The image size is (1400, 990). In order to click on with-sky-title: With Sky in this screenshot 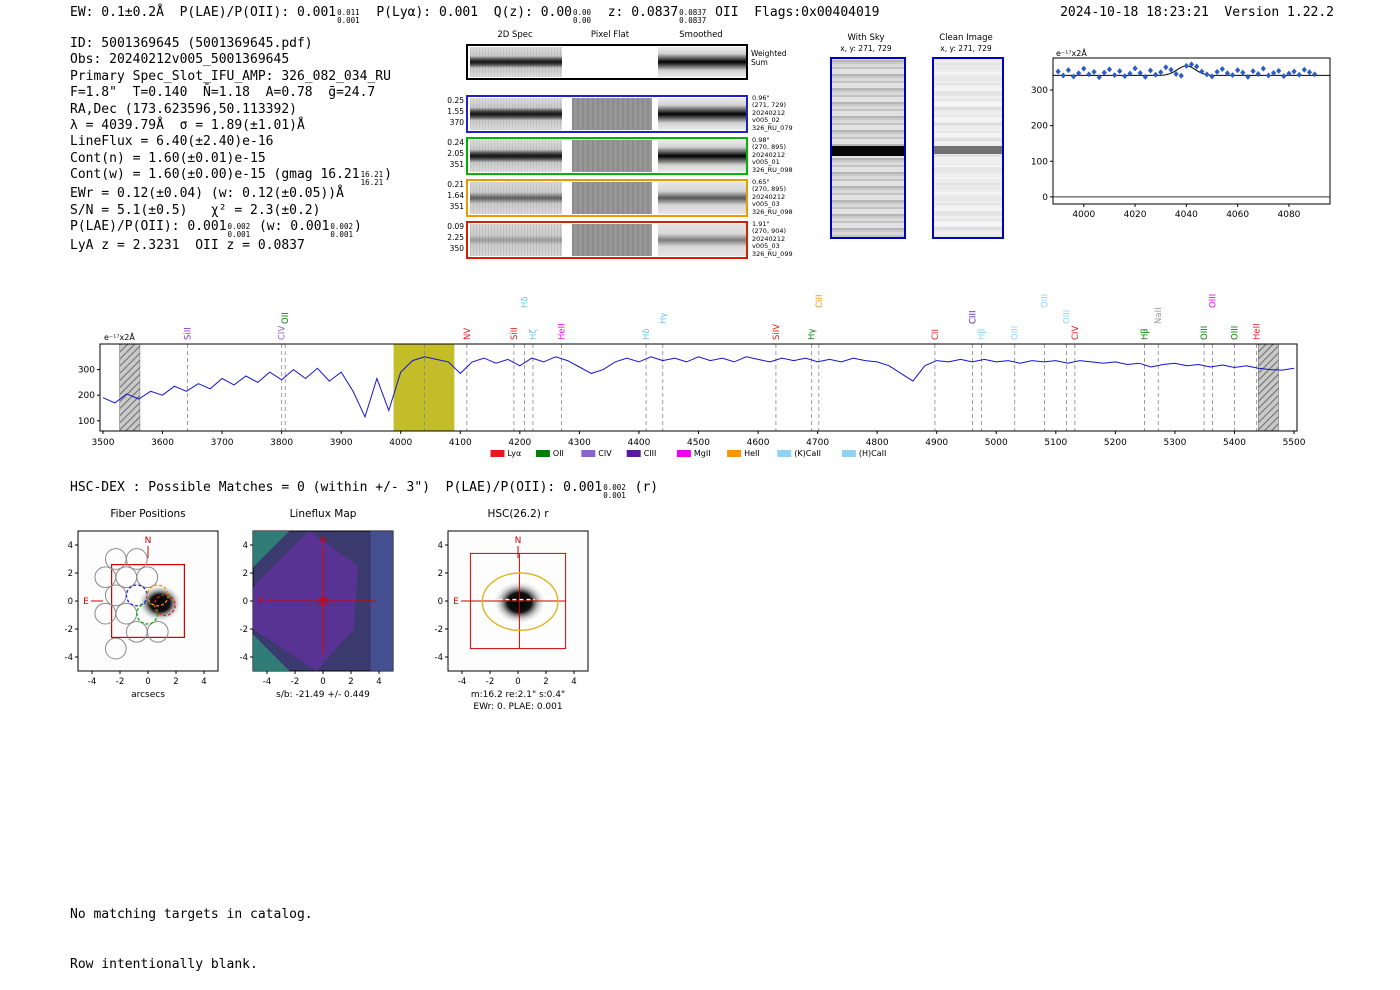, I will do `click(866, 38)`.